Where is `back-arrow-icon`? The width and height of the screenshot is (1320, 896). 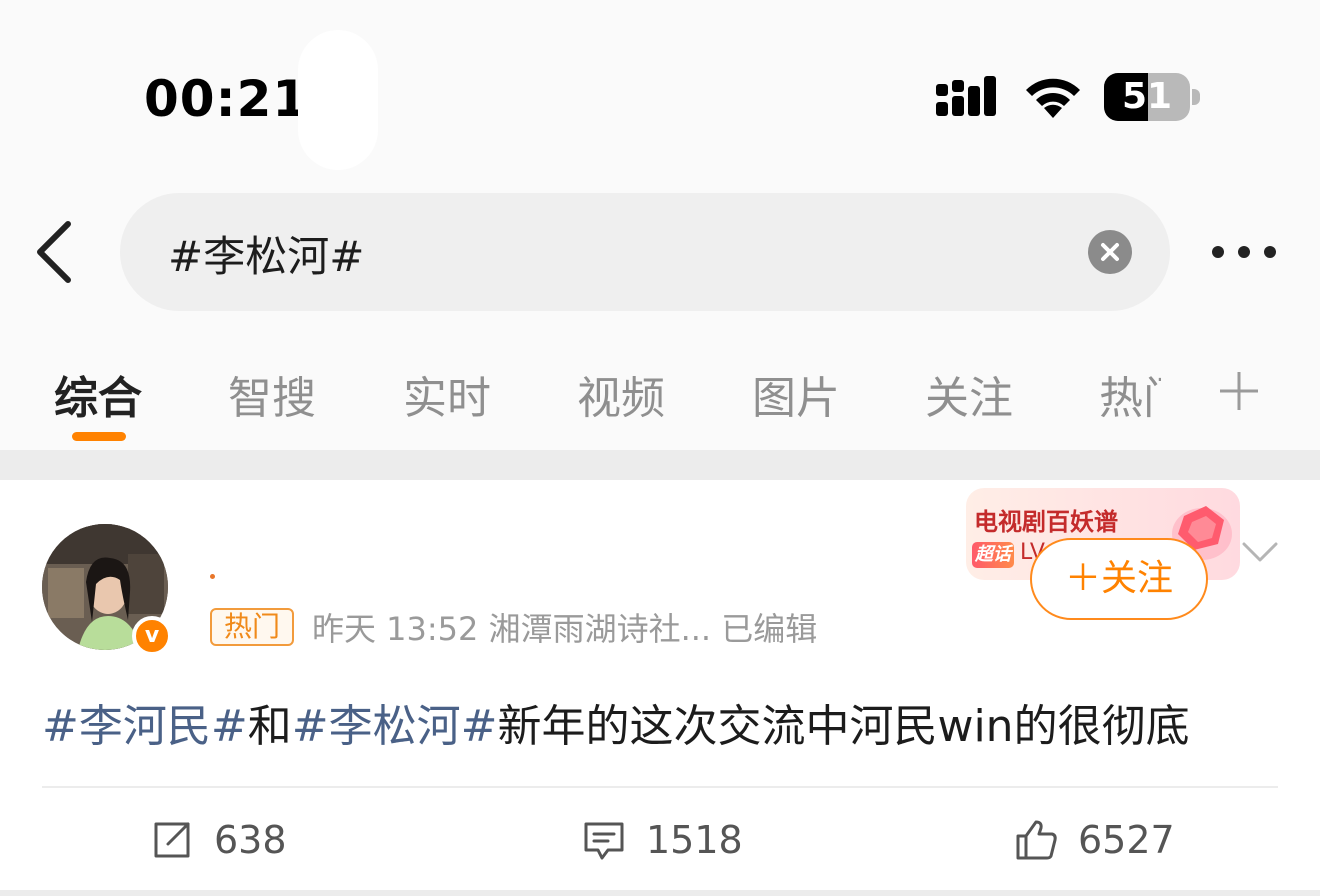 back-arrow-icon is located at coordinates (55, 252).